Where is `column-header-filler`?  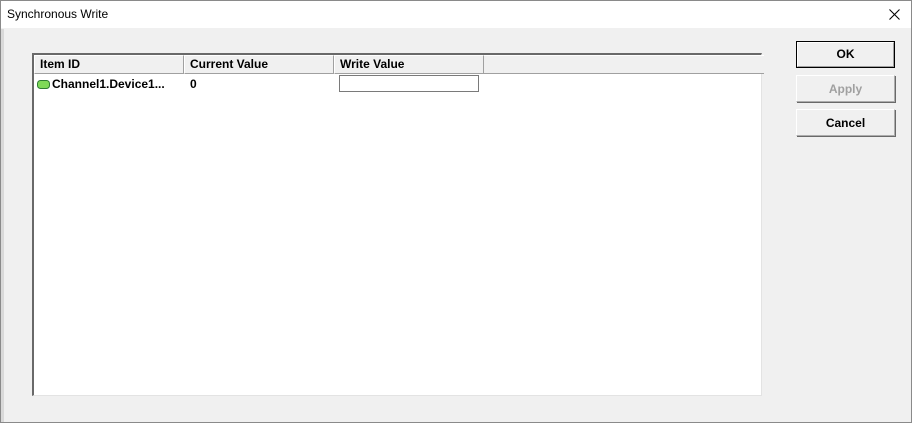
column-header-filler is located at coordinates (624, 64).